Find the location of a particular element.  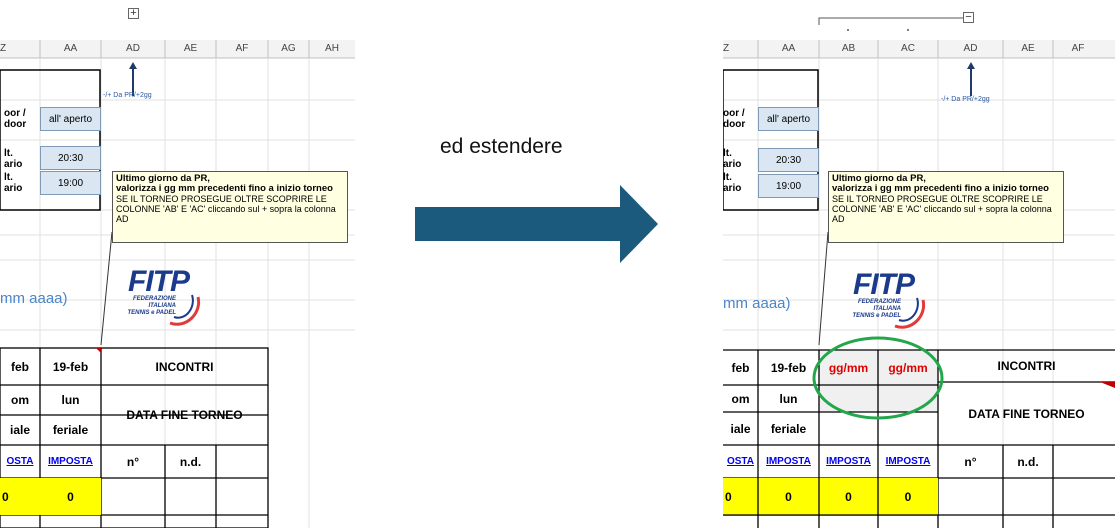

zero-cell-4: 0 is located at coordinates (908, 496).